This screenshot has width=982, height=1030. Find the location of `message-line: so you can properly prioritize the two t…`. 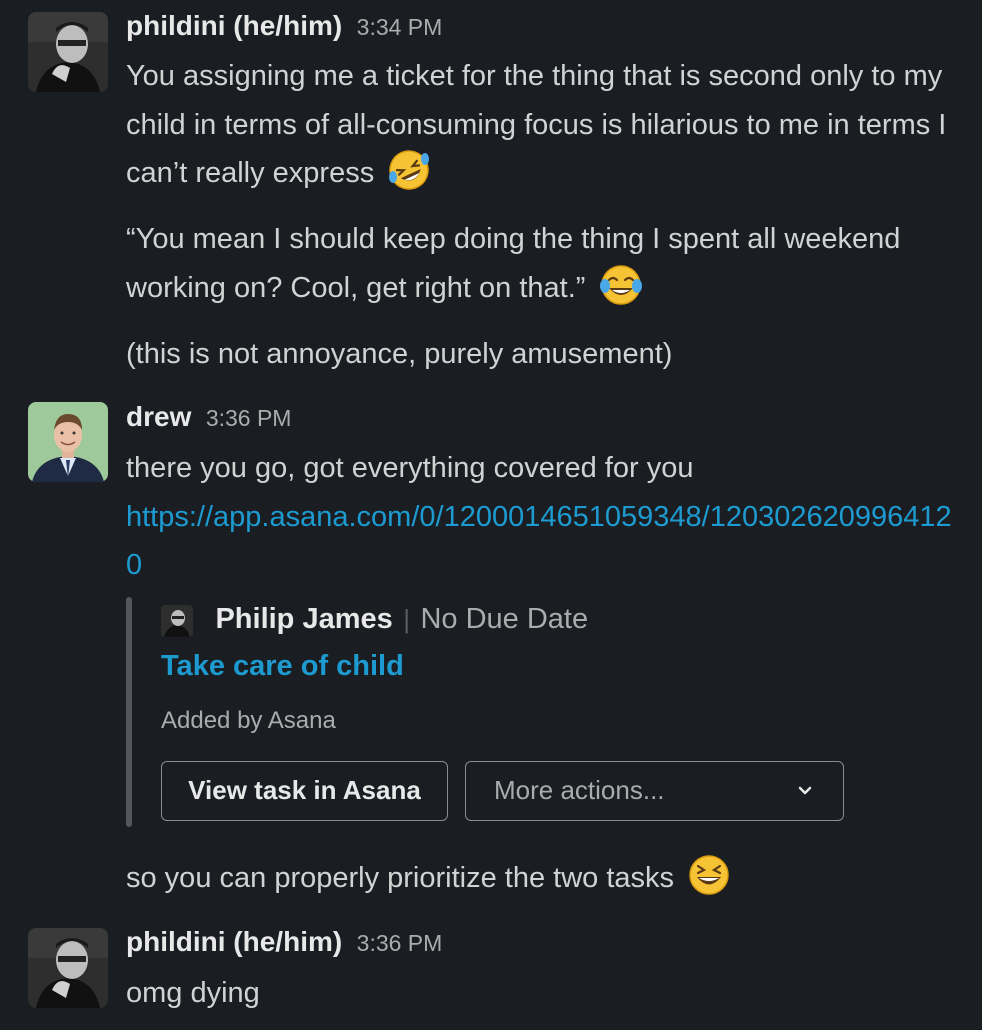

message-line: so you can properly prioritize the two t… is located at coordinates (400, 878).